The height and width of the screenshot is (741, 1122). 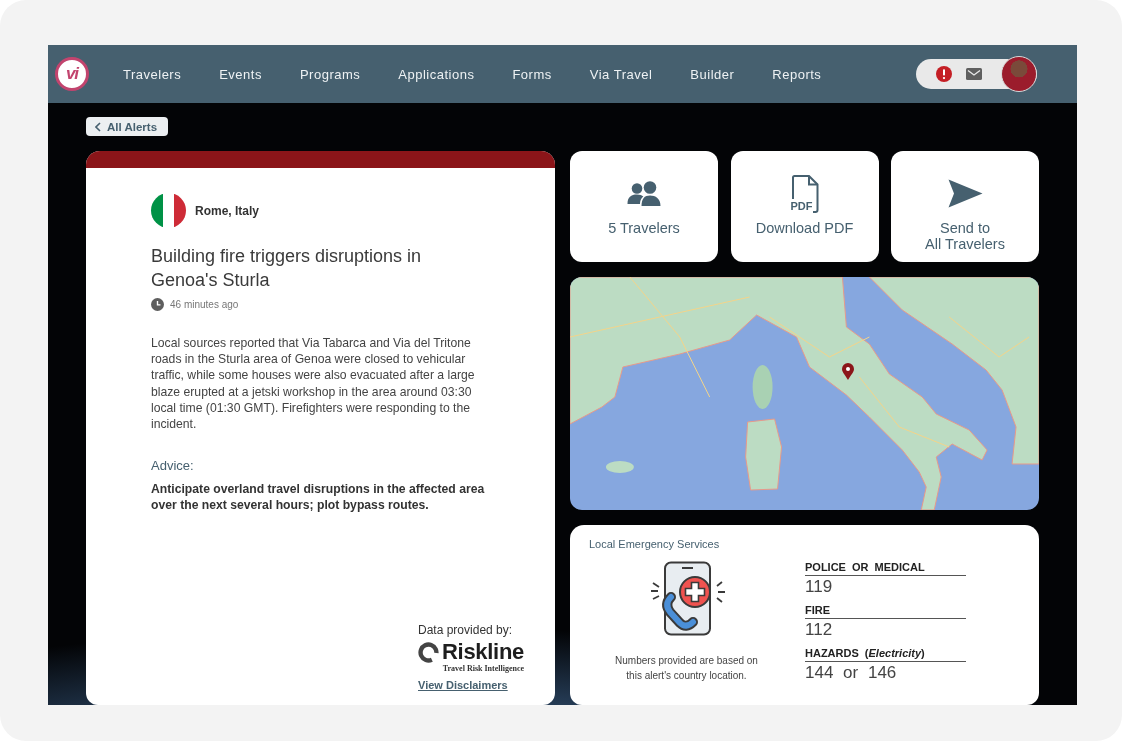 I want to click on nav-link: Applications, so click(x=436, y=74).